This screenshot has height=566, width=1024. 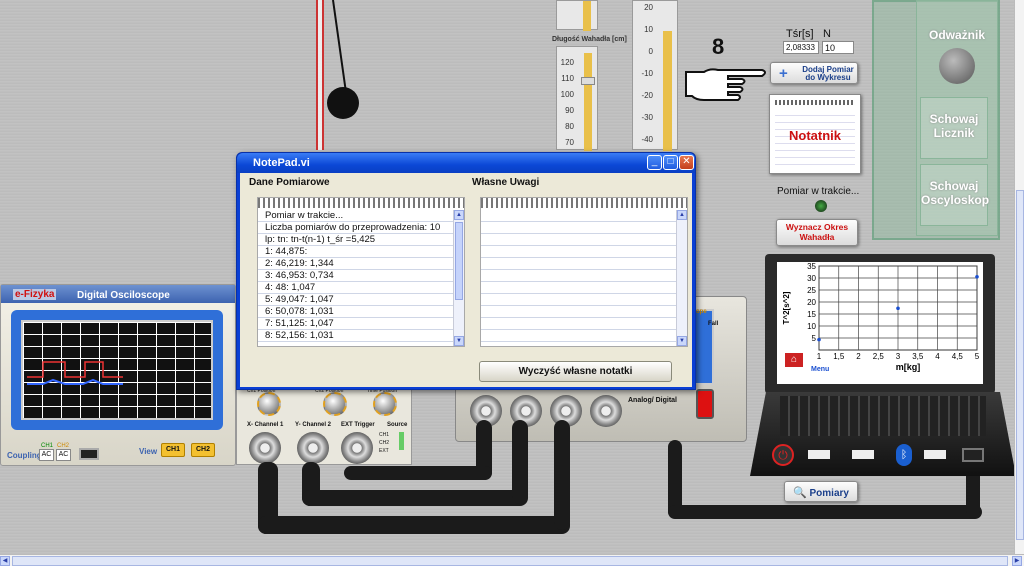 I want to click on data-scrollbar: ▲ ▼, so click(x=458, y=278).